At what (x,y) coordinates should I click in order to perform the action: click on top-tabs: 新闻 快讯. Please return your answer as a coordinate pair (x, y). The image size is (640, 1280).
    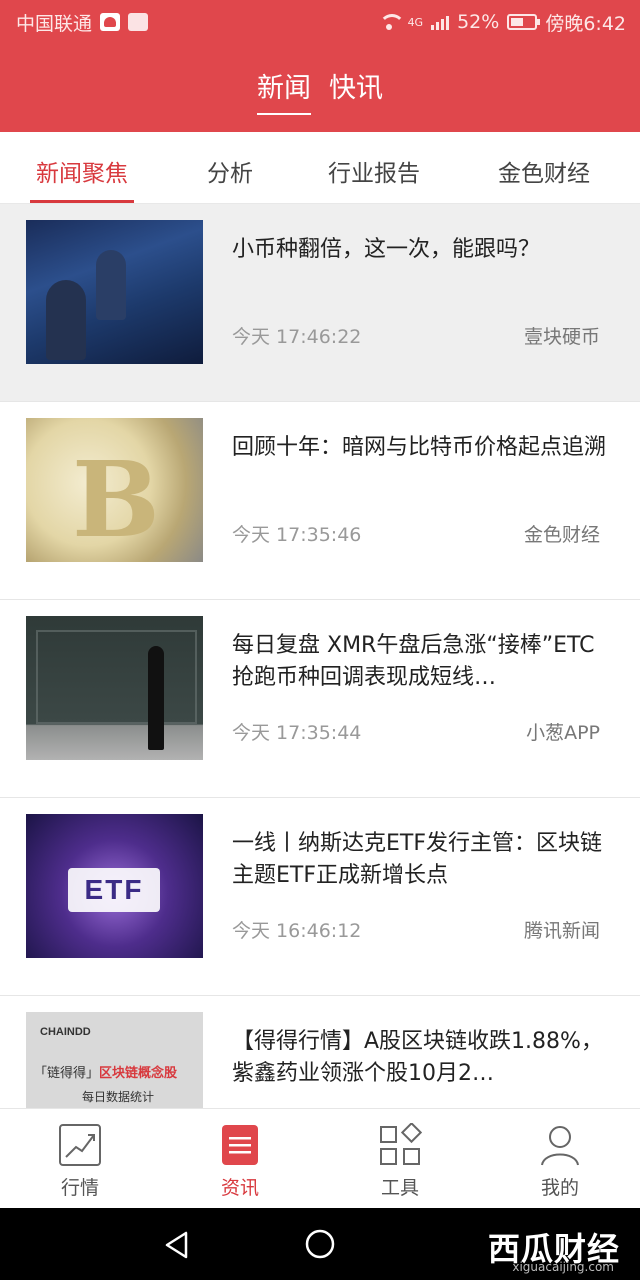
    Looking at the image, I should click on (320, 90).